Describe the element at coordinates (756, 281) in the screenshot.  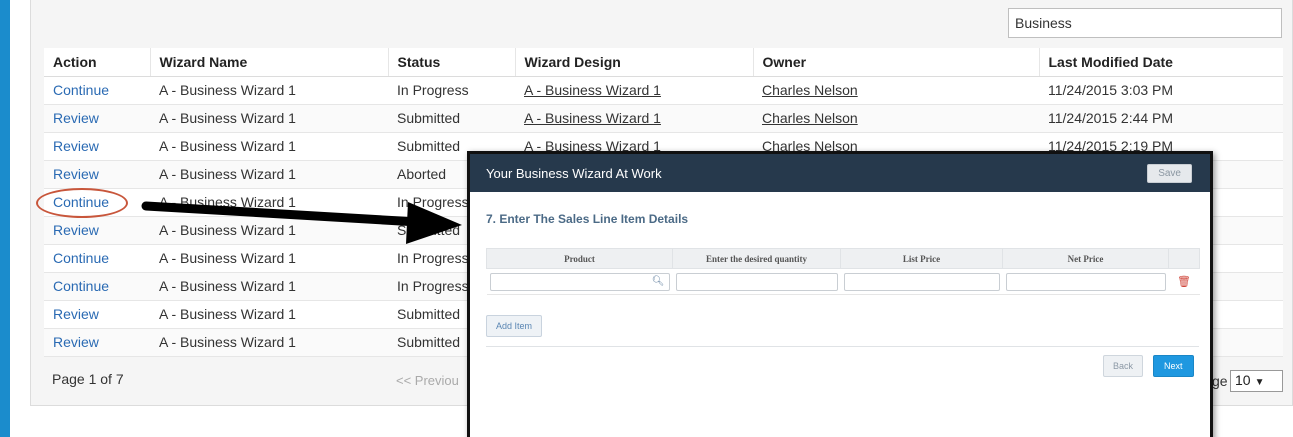
I see `quantity-input` at that location.